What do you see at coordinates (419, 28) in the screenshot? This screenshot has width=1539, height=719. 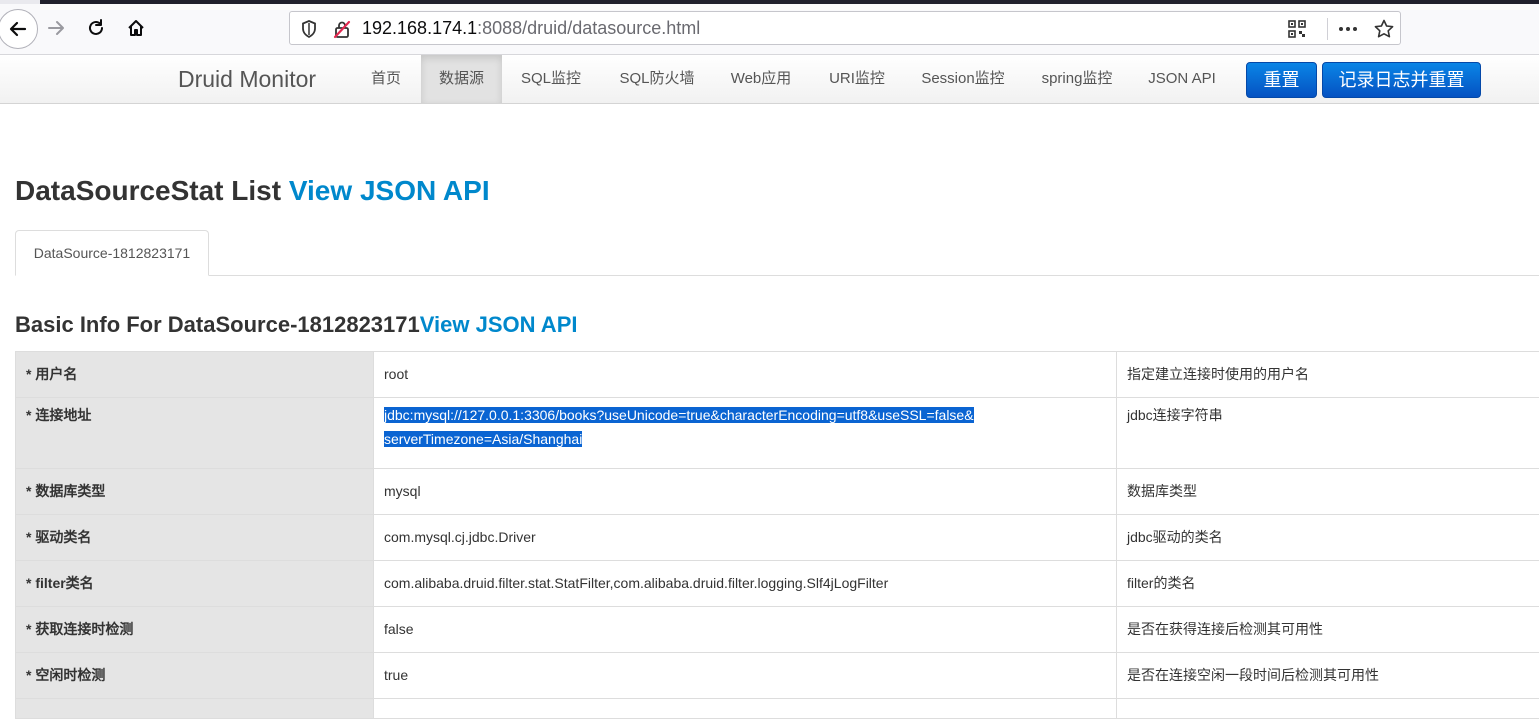 I see `url-host: 192.168.174.1` at bounding box center [419, 28].